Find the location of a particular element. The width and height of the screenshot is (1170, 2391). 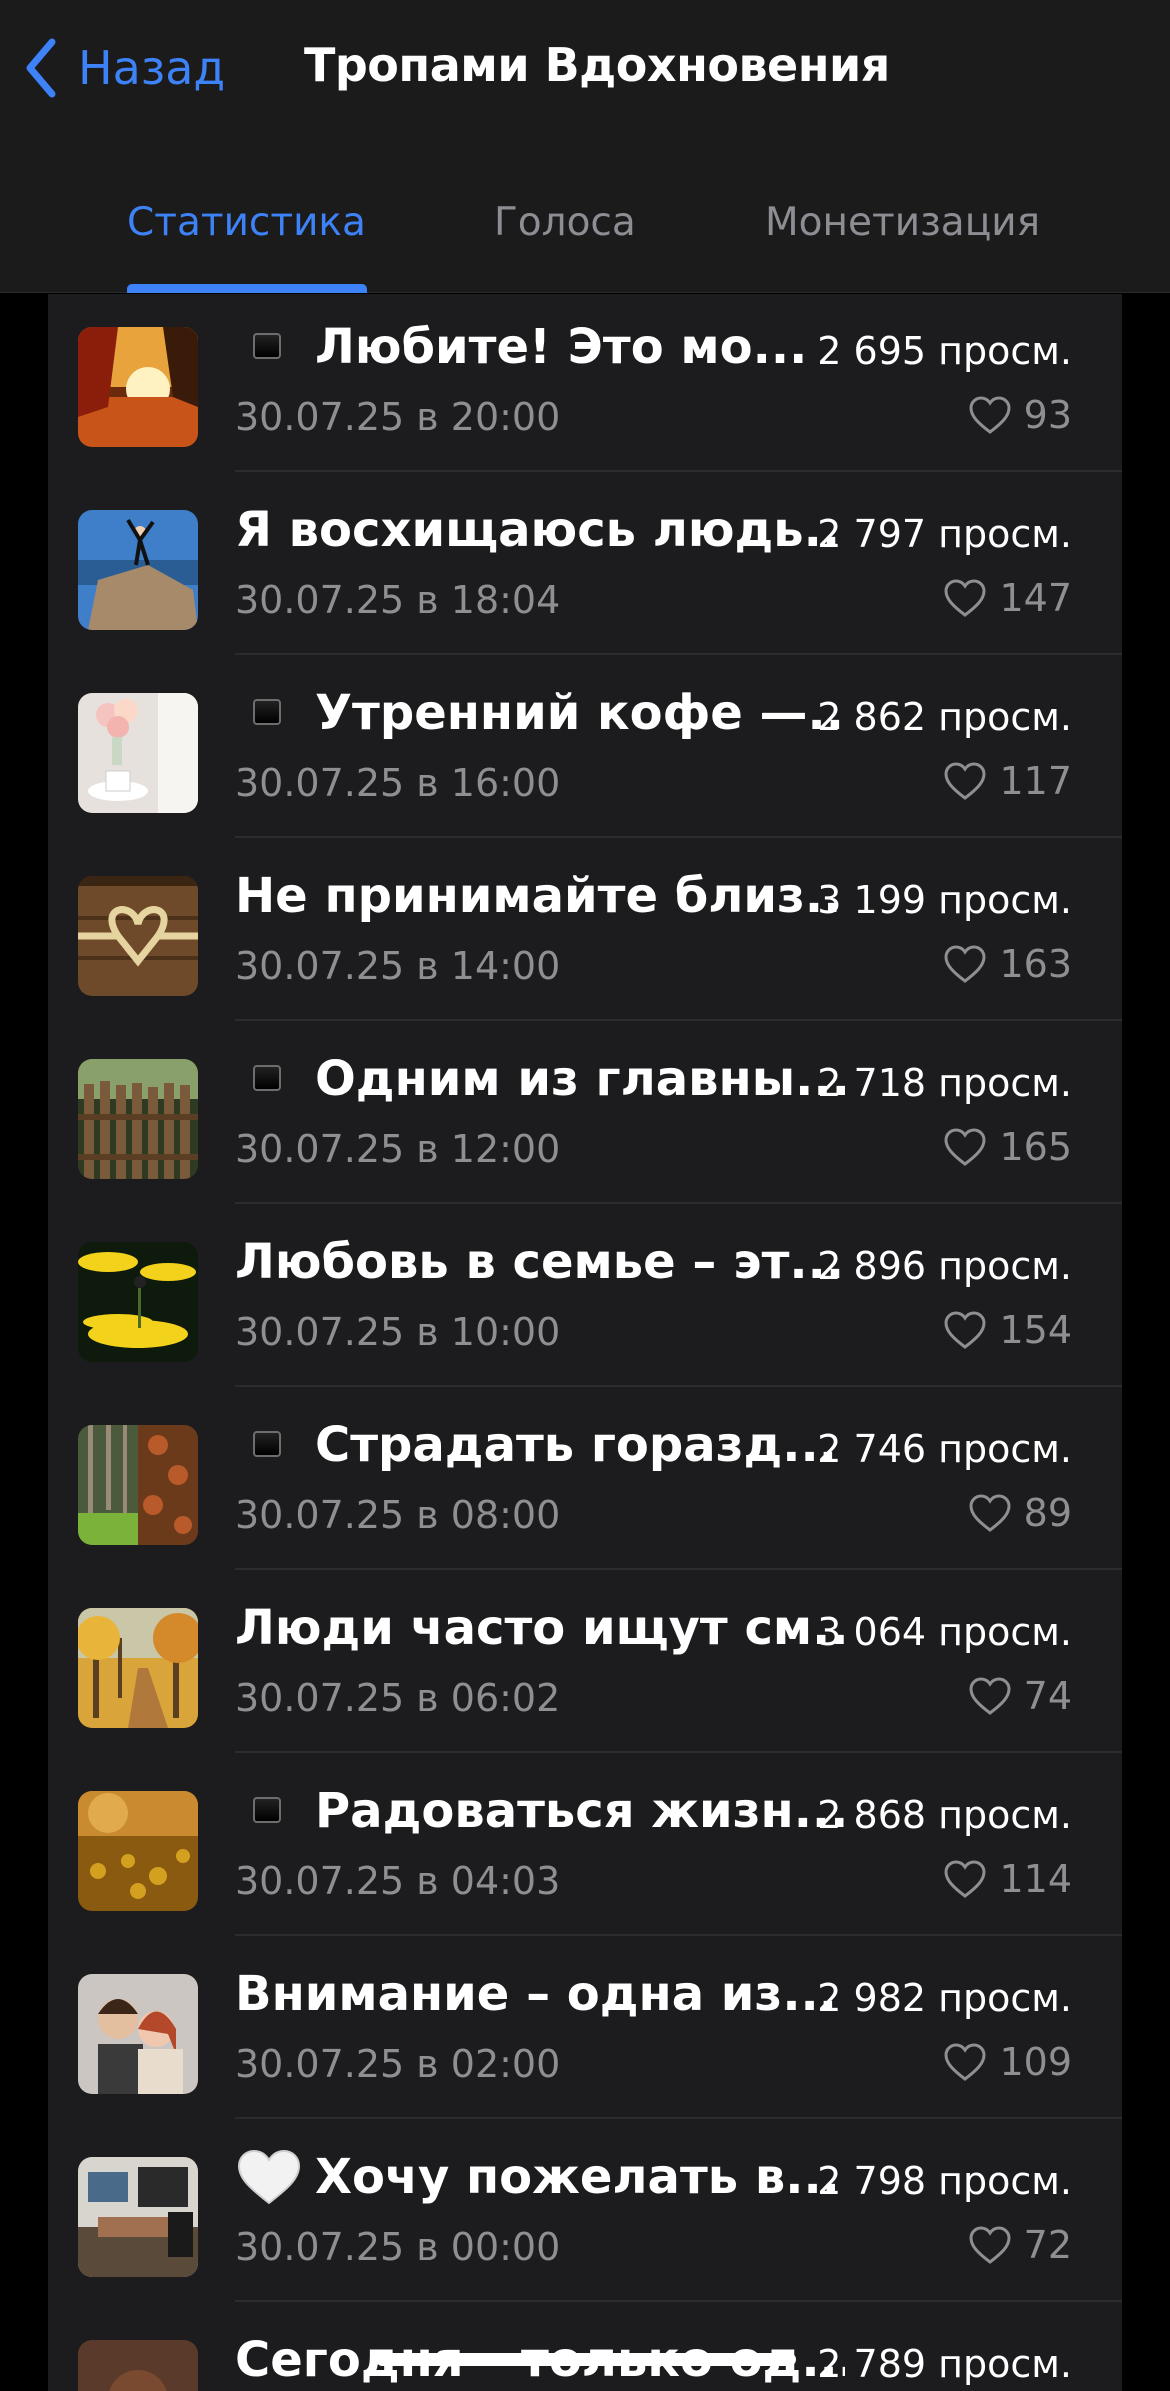

post-date: 30.07.25 в 20:00 is located at coordinates (398, 417).